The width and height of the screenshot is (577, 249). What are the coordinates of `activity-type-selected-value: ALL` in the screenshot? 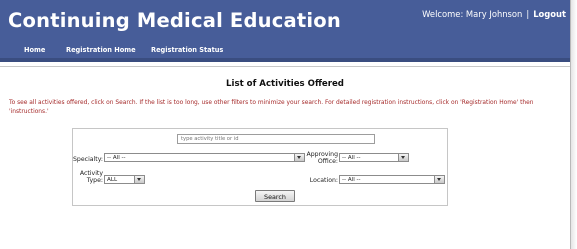 It's located at (112, 180).